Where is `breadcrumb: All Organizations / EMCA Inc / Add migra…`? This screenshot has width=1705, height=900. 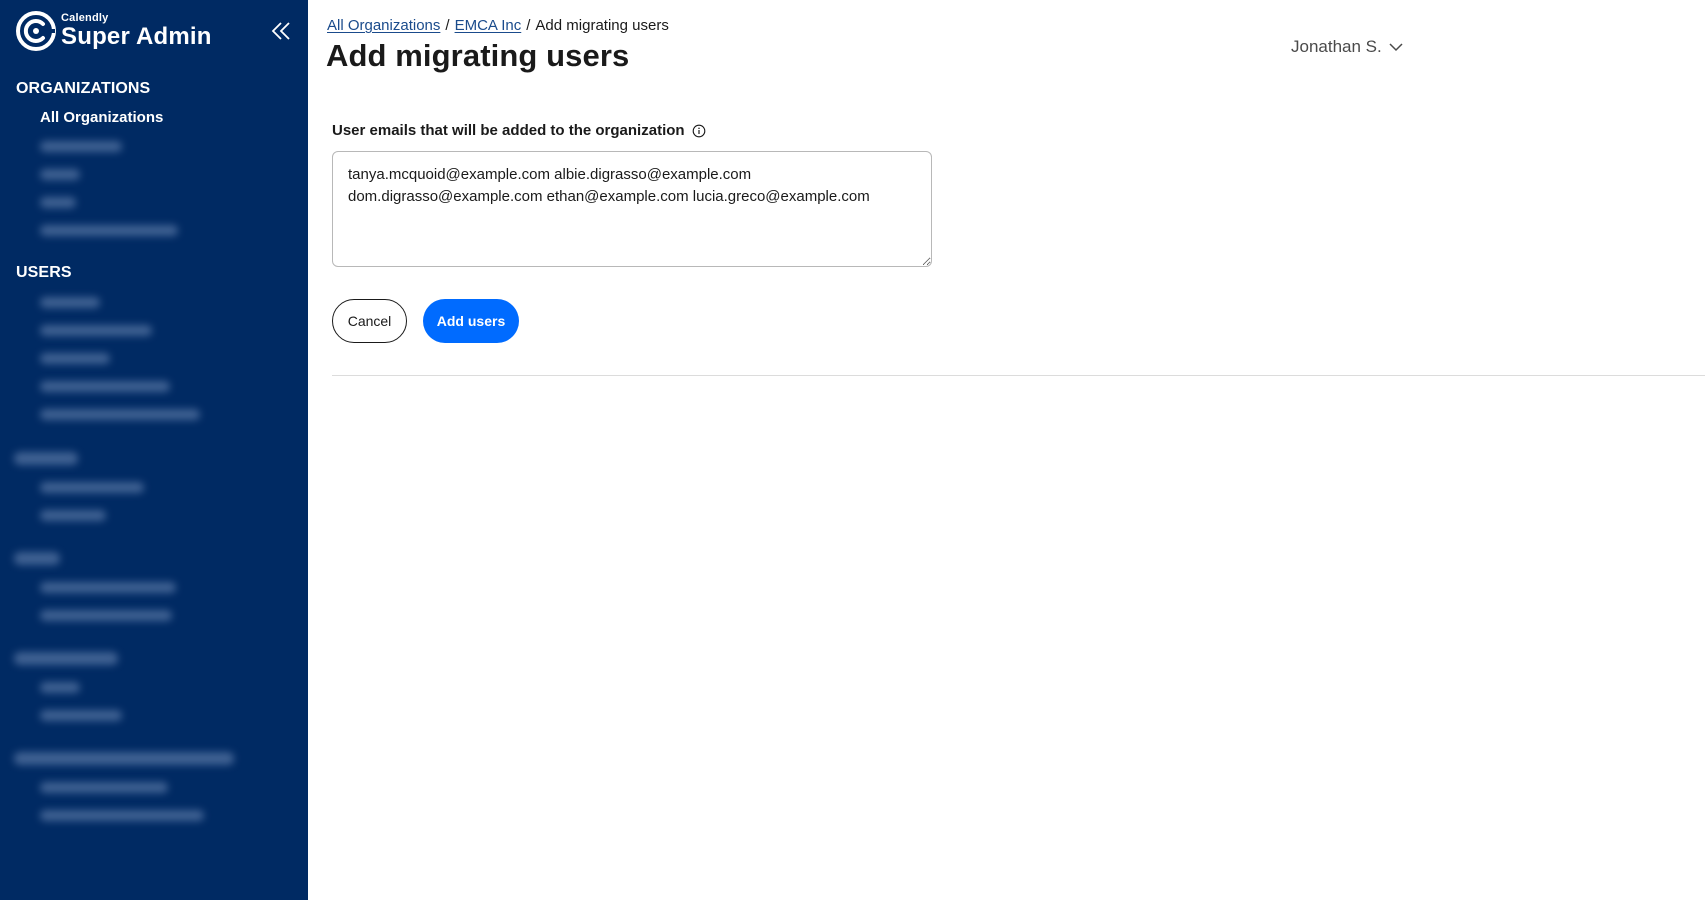
breadcrumb: All Organizations / EMCA Inc / Add migra… is located at coordinates (498, 25).